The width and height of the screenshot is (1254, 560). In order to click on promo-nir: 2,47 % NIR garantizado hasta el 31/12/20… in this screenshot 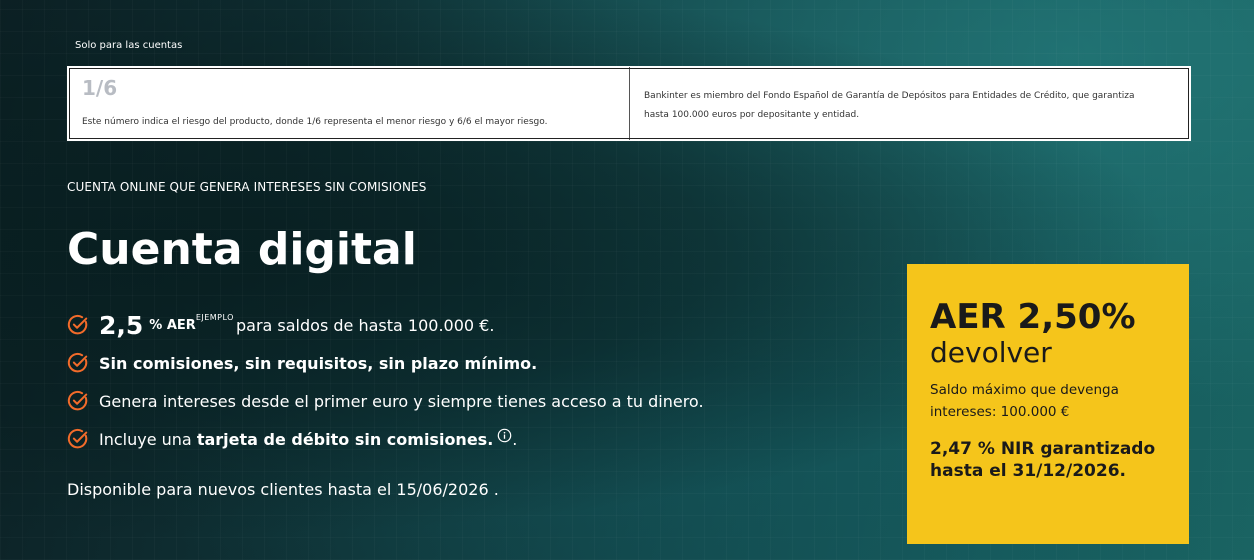, I will do `click(1048, 460)`.